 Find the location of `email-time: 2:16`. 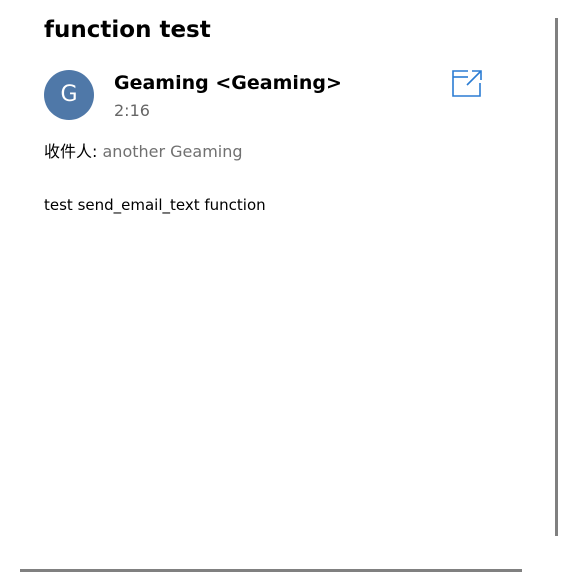

email-time: 2:16 is located at coordinates (132, 110).